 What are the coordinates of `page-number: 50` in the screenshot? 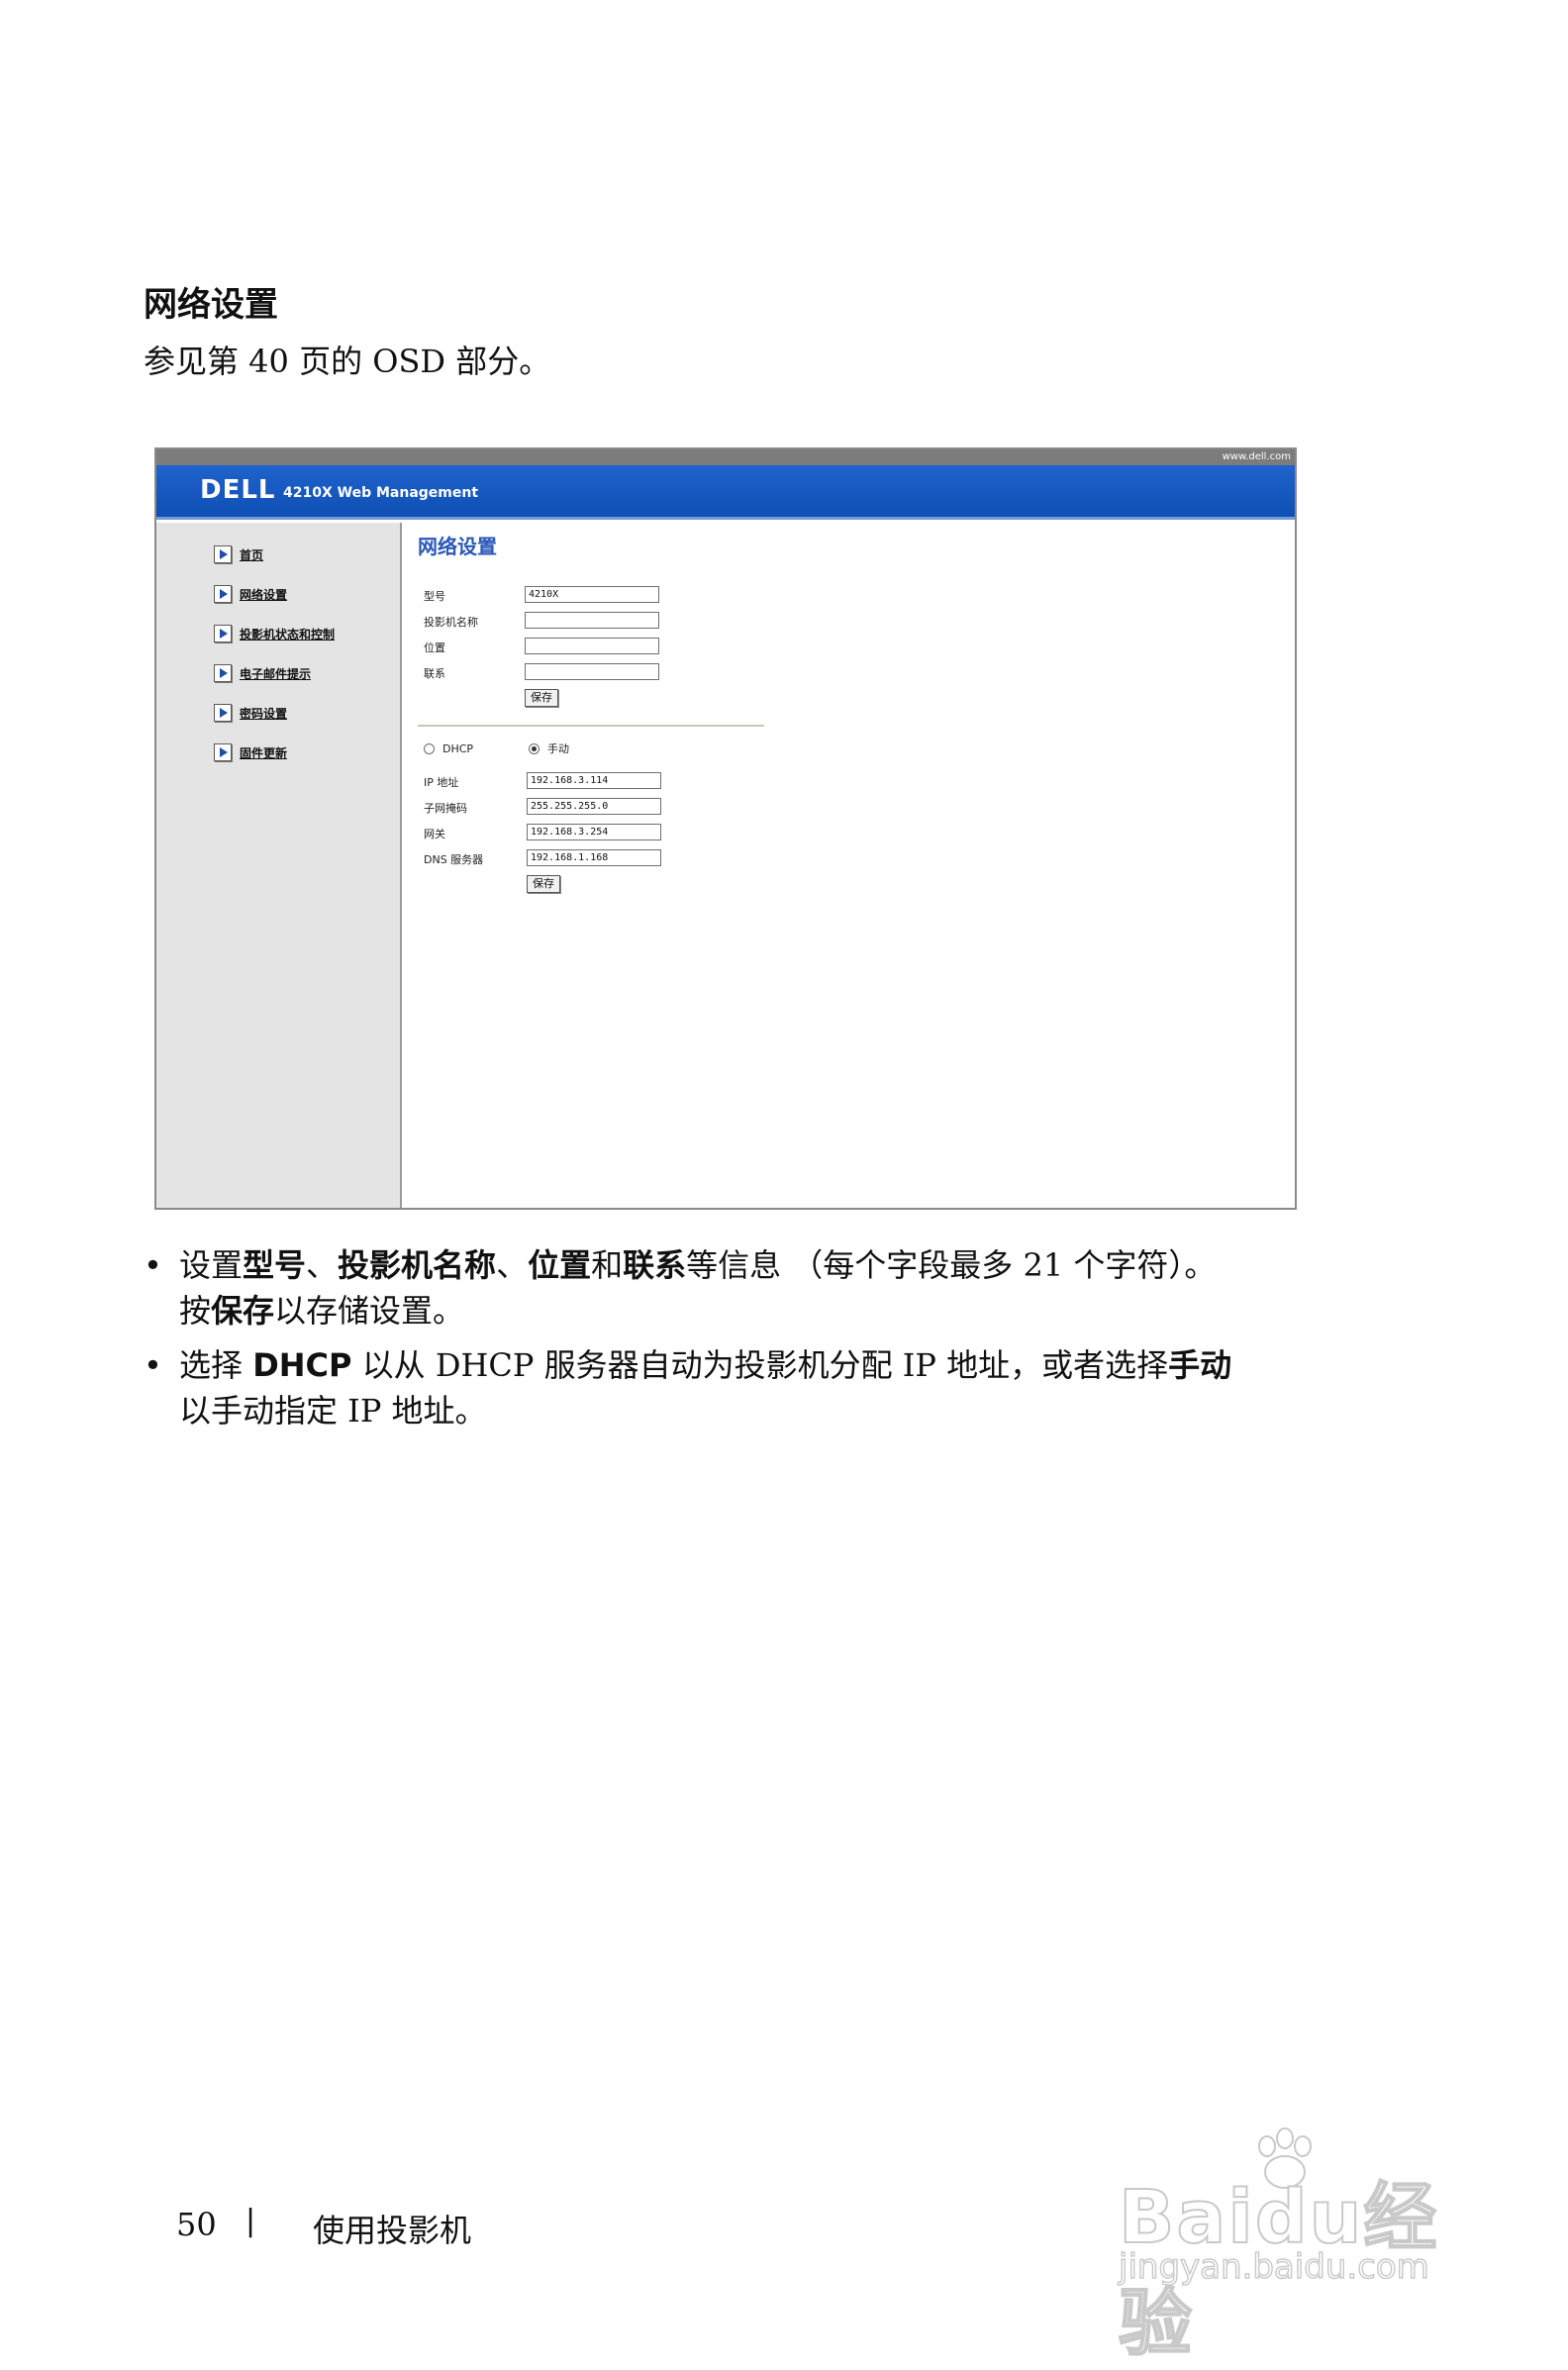 It's located at (196, 2225).